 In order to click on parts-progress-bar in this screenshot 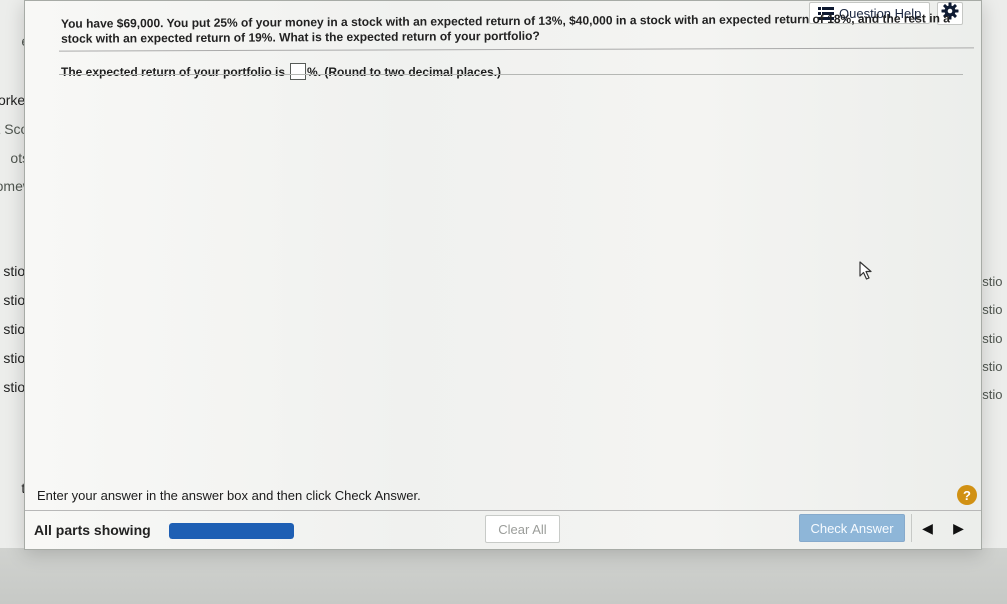, I will do `click(231, 531)`.